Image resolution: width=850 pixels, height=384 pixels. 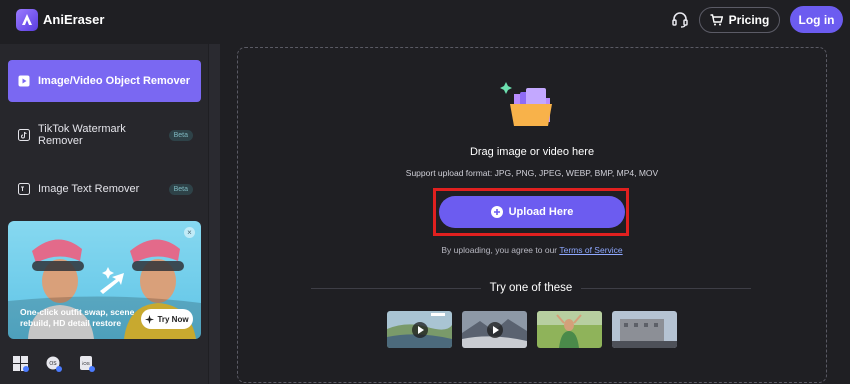 I want to click on try-now-button: Try Now, so click(x=167, y=319).